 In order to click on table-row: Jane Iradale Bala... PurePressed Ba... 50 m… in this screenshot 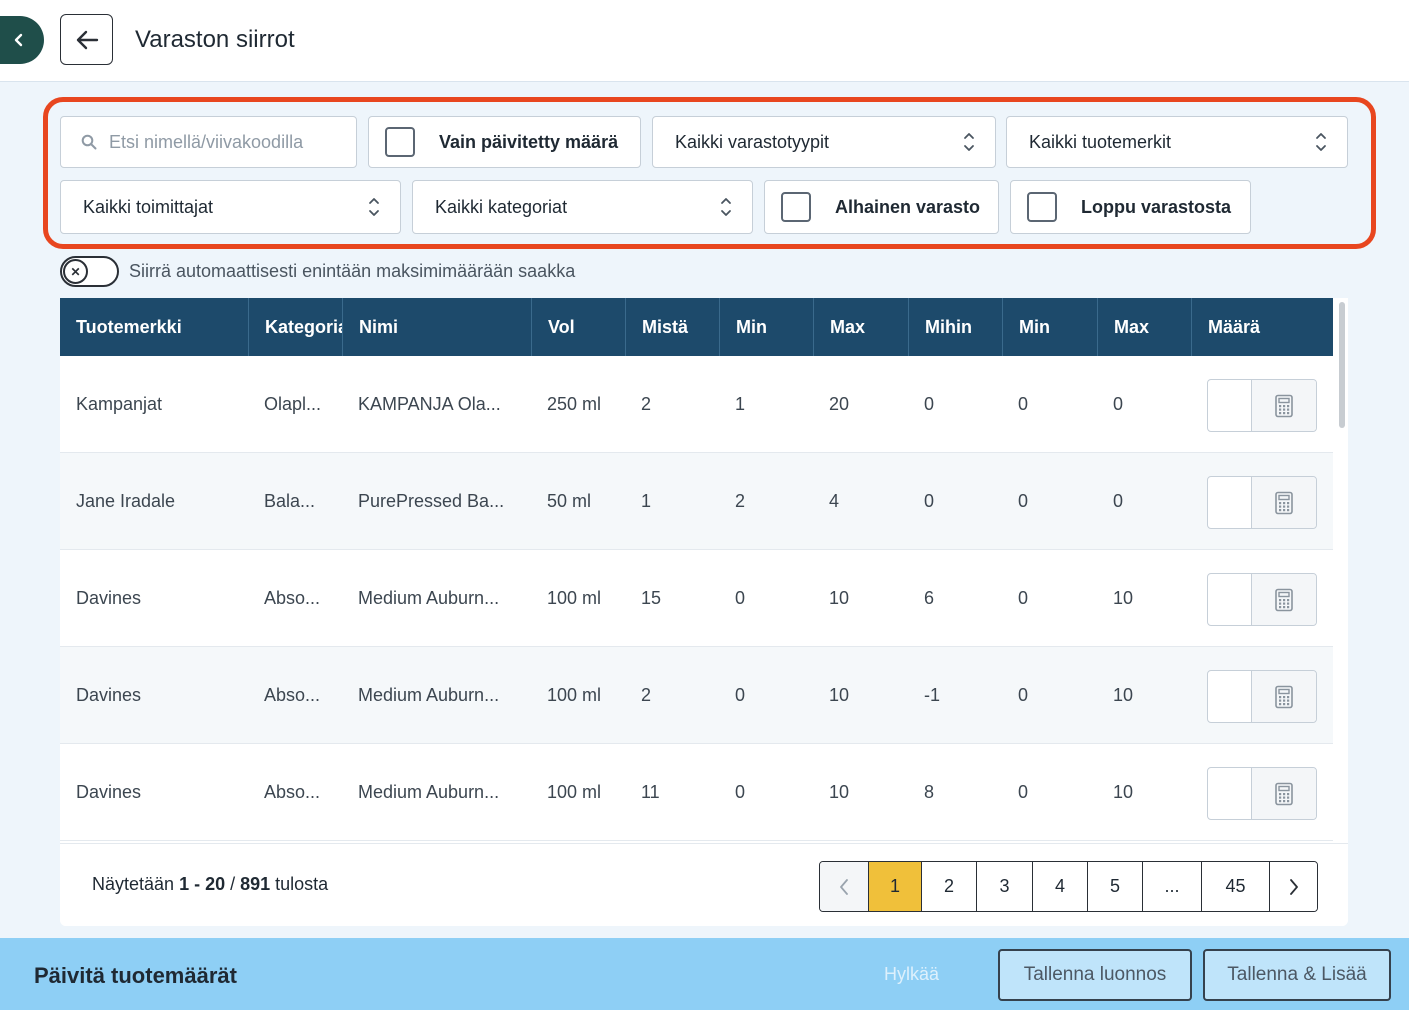, I will do `click(696, 501)`.